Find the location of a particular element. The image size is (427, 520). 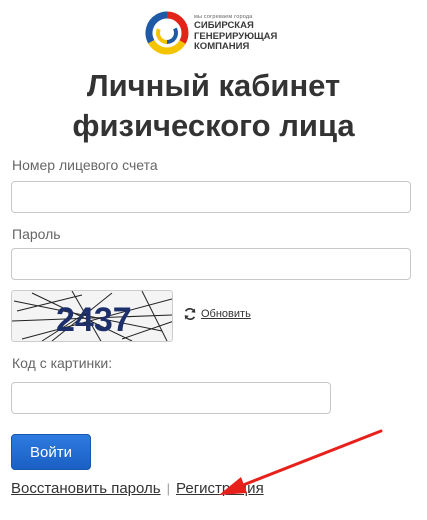

login-button: Войти is located at coordinates (51, 452).